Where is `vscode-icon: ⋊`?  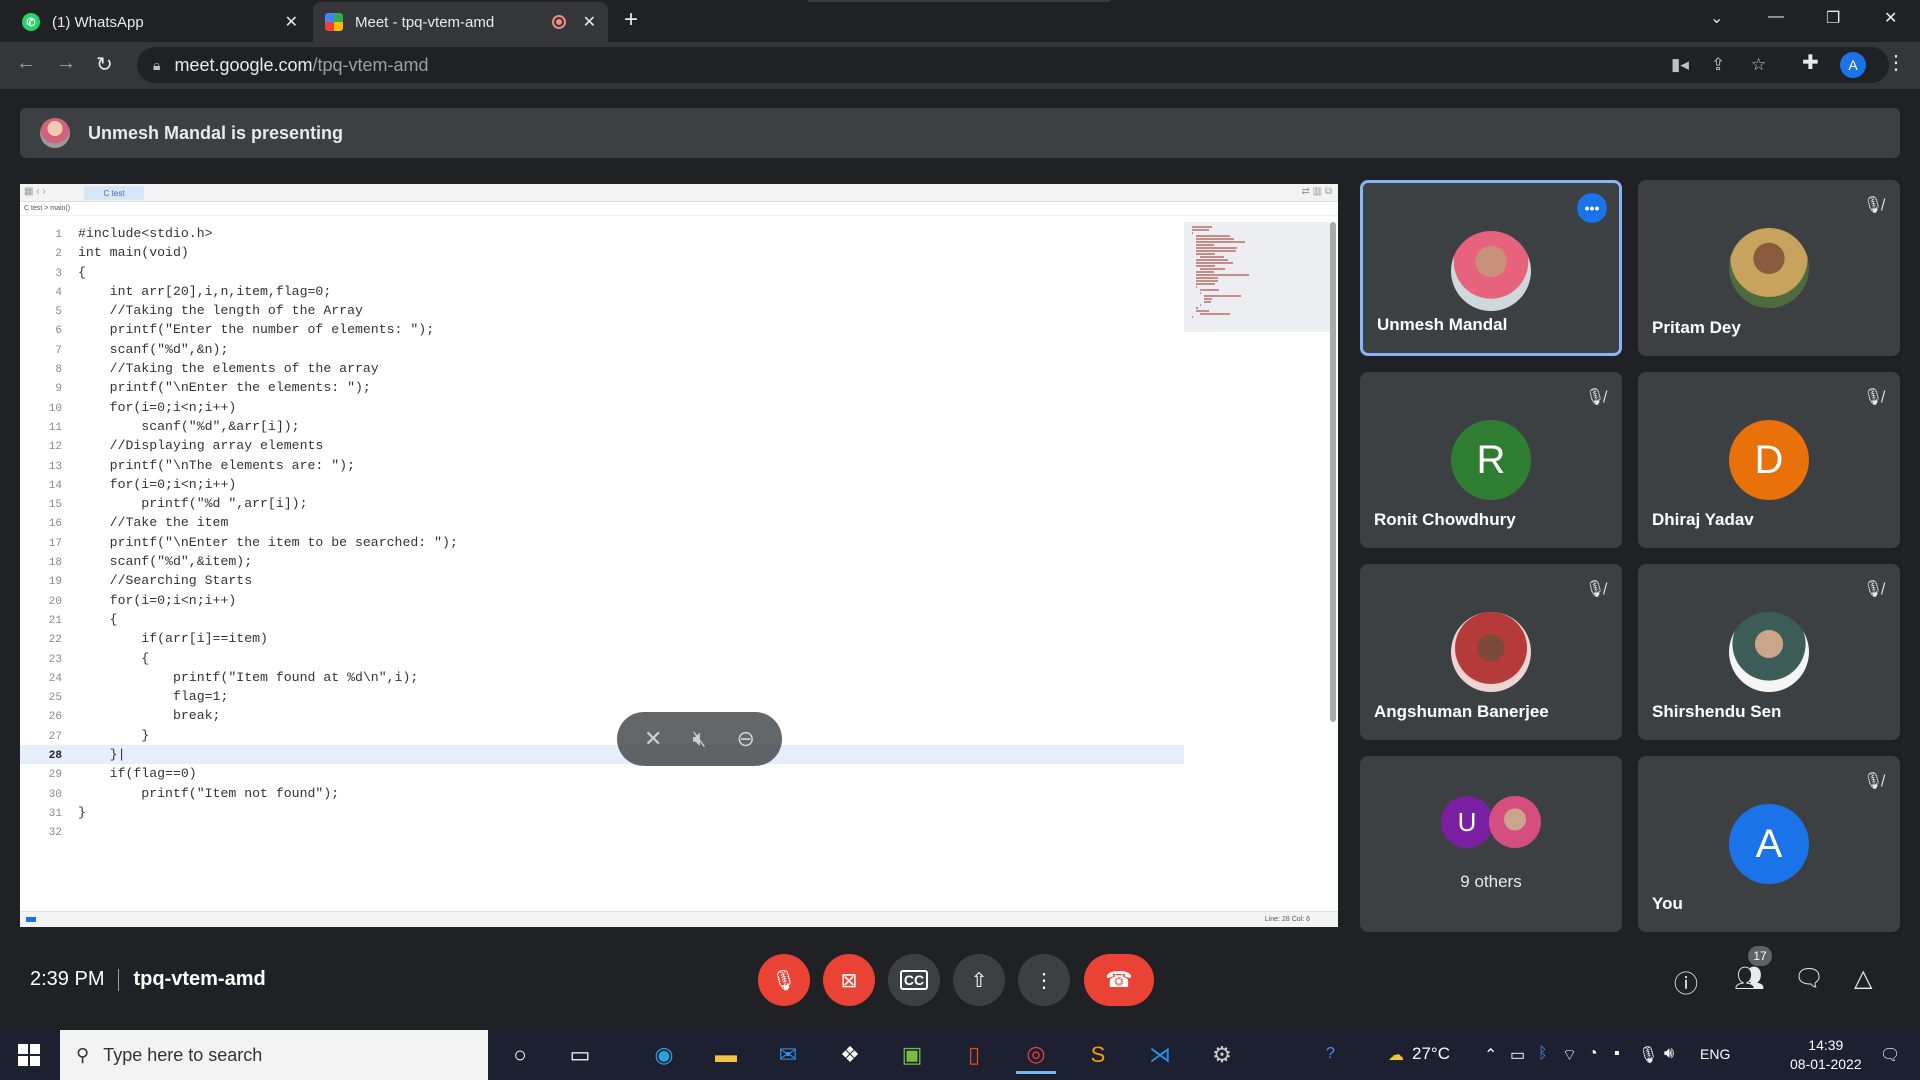
vscode-icon: ⋊ is located at coordinates (1160, 1055).